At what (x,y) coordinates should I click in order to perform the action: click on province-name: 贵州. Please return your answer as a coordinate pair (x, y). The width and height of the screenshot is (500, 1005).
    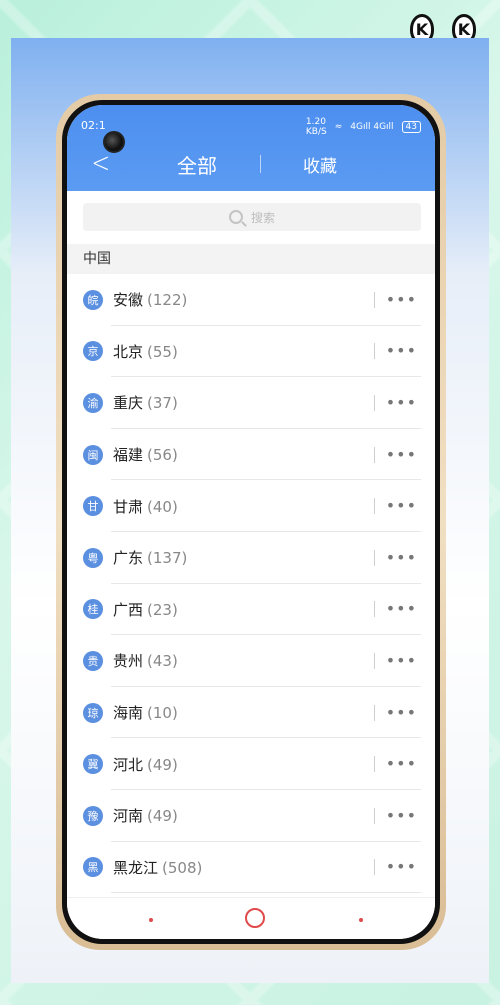
    Looking at the image, I should click on (128, 661).